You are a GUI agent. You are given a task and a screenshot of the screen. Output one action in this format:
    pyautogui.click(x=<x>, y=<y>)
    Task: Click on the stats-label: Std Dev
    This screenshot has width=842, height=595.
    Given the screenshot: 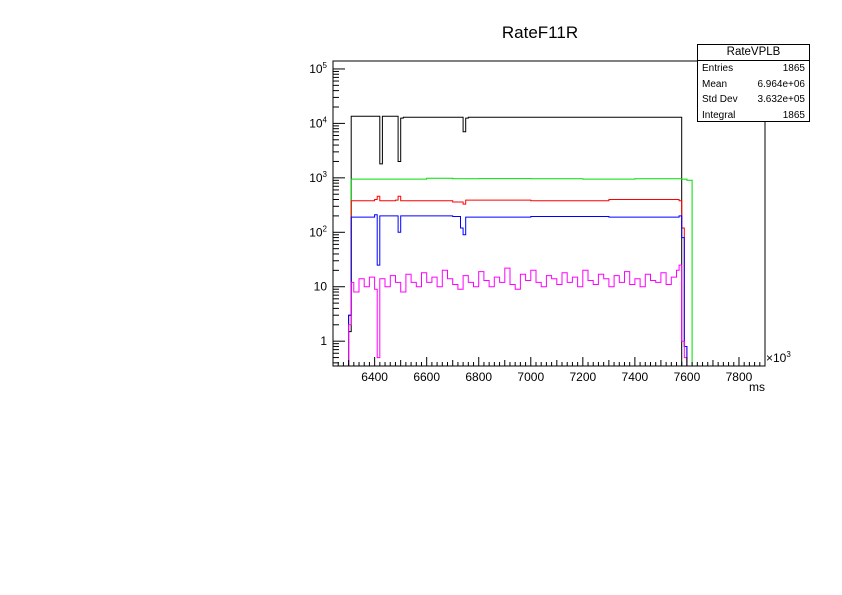 What is the action you would take?
    pyautogui.click(x=720, y=99)
    